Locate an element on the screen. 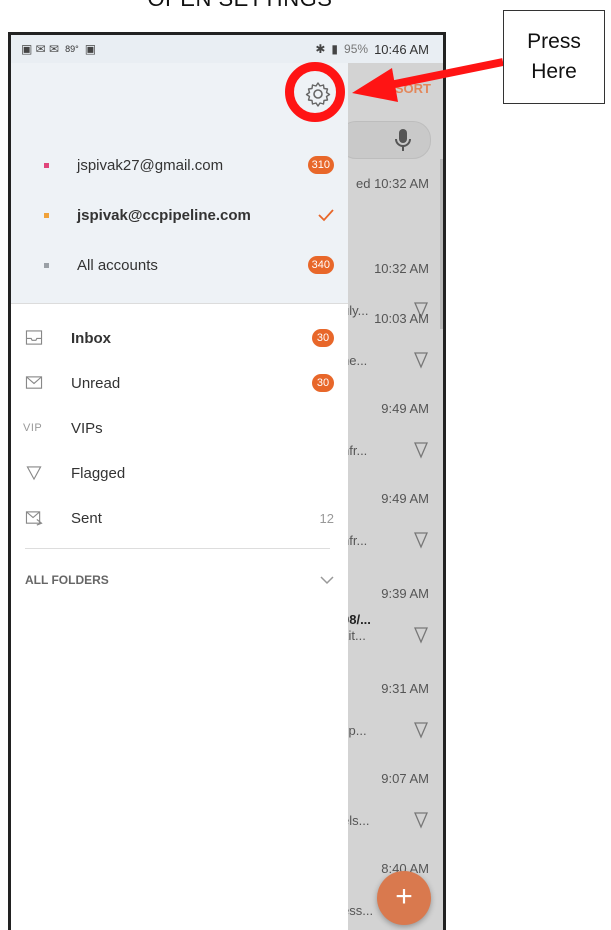 This screenshot has height=930, width=611. callout-box: Press Here is located at coordinates (554, 57).